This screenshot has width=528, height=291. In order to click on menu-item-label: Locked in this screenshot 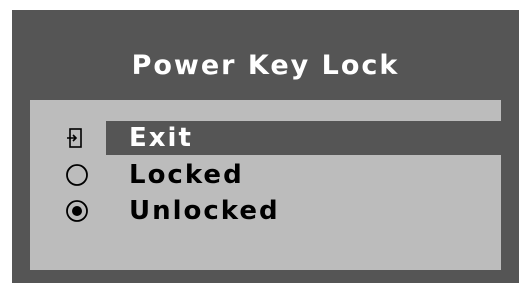, I will do `click(186, 175)`.